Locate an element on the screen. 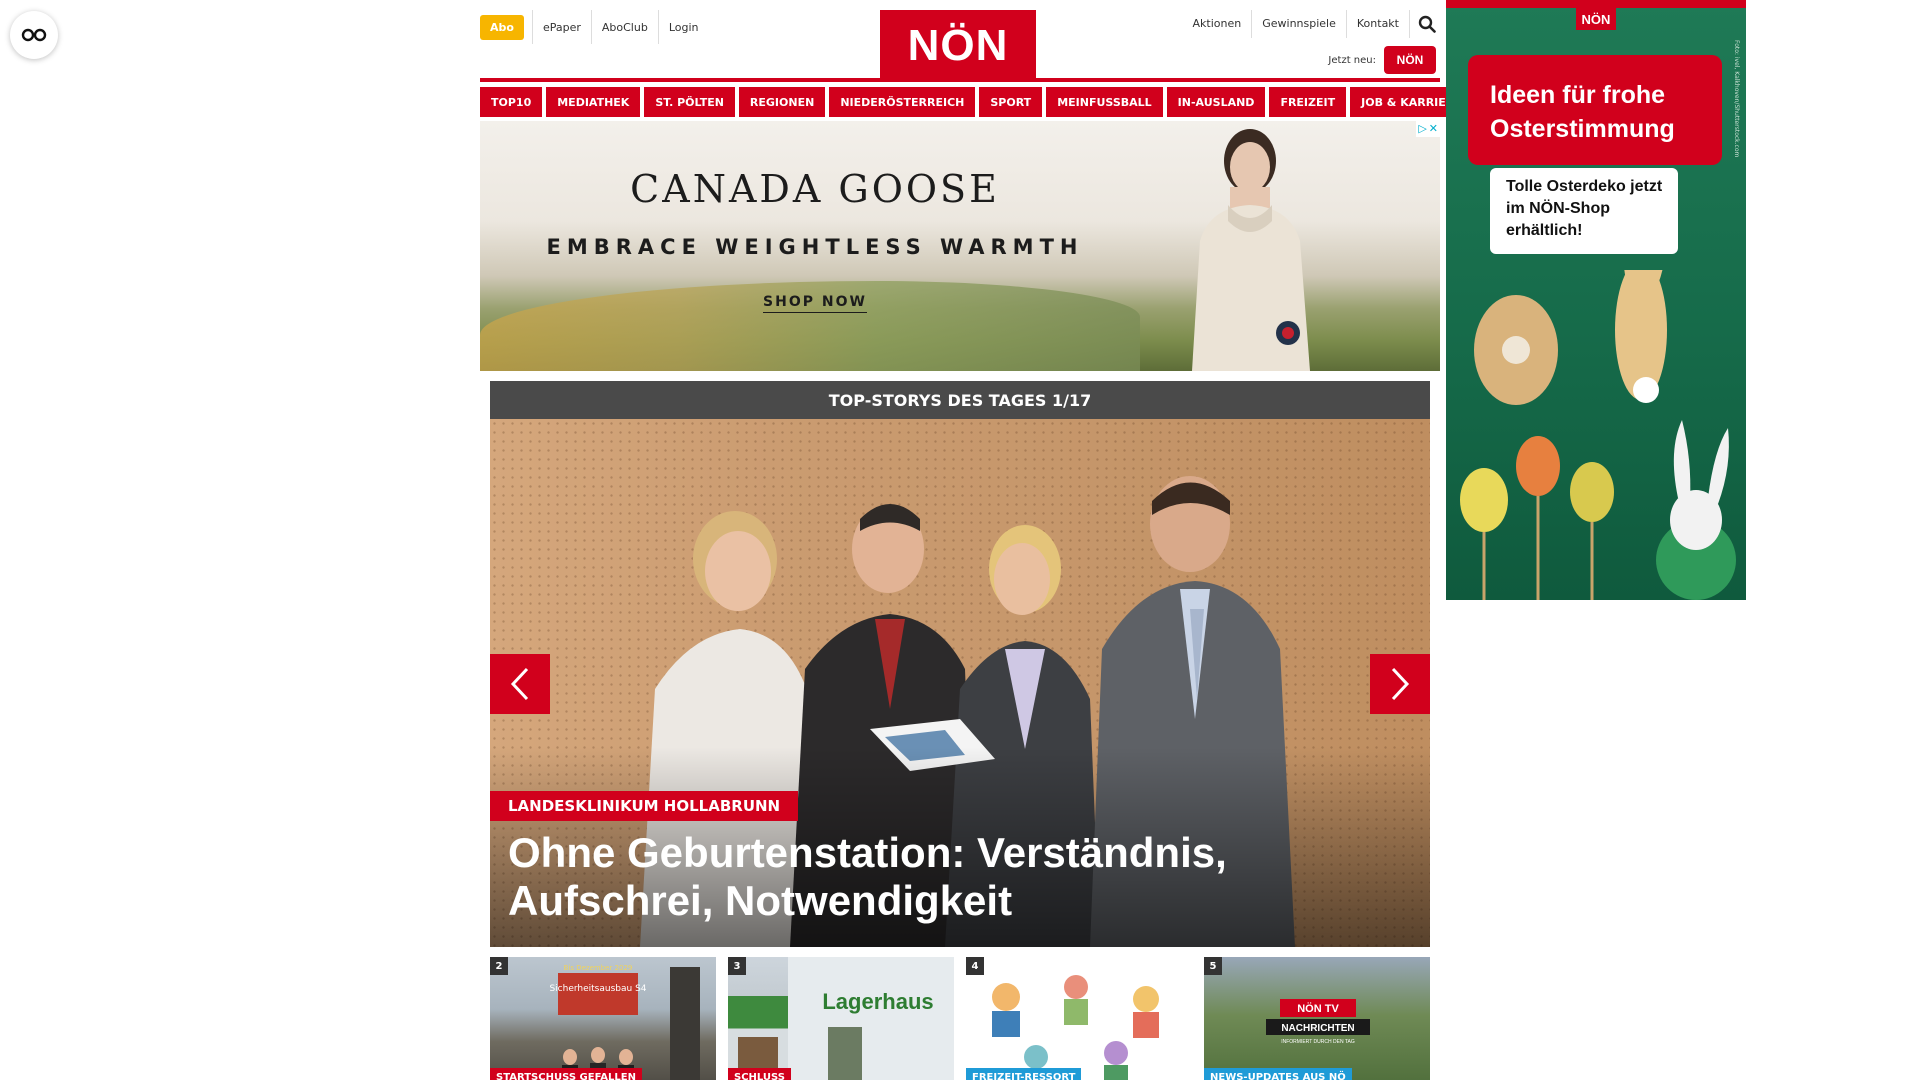 This screenshot has width=1920, height=1080. slider-prev-button is located at coordinates (520, 684).